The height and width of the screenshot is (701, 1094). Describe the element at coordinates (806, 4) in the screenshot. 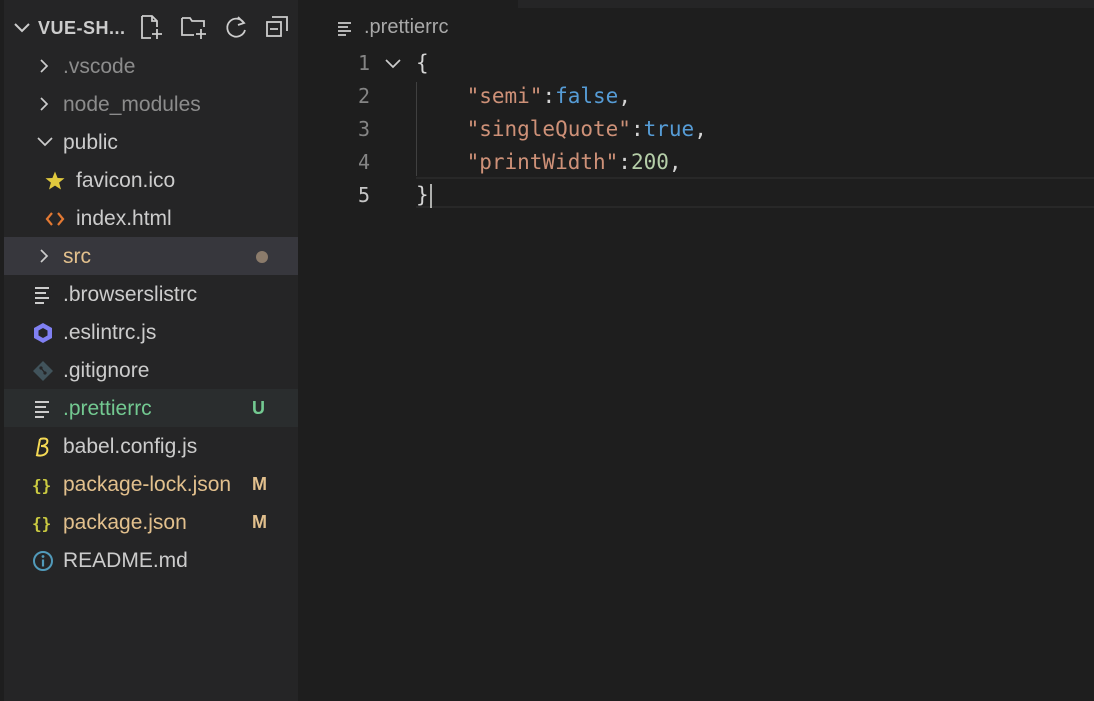

I see `tab-strip` at that location.